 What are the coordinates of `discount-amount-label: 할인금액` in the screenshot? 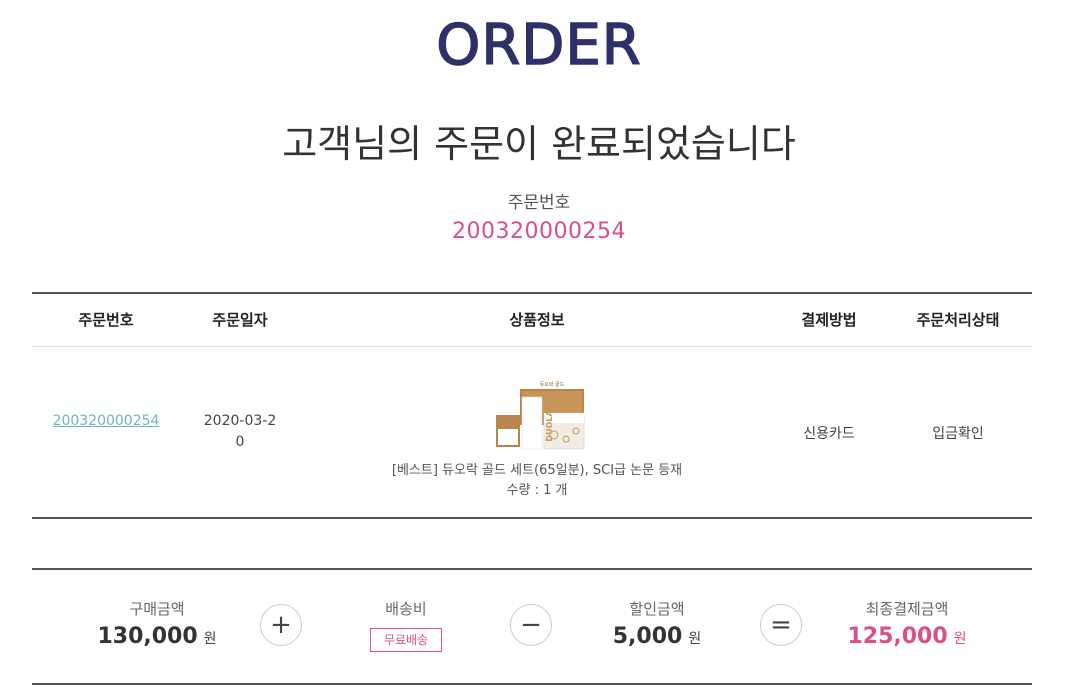 It's located at (657, 609).